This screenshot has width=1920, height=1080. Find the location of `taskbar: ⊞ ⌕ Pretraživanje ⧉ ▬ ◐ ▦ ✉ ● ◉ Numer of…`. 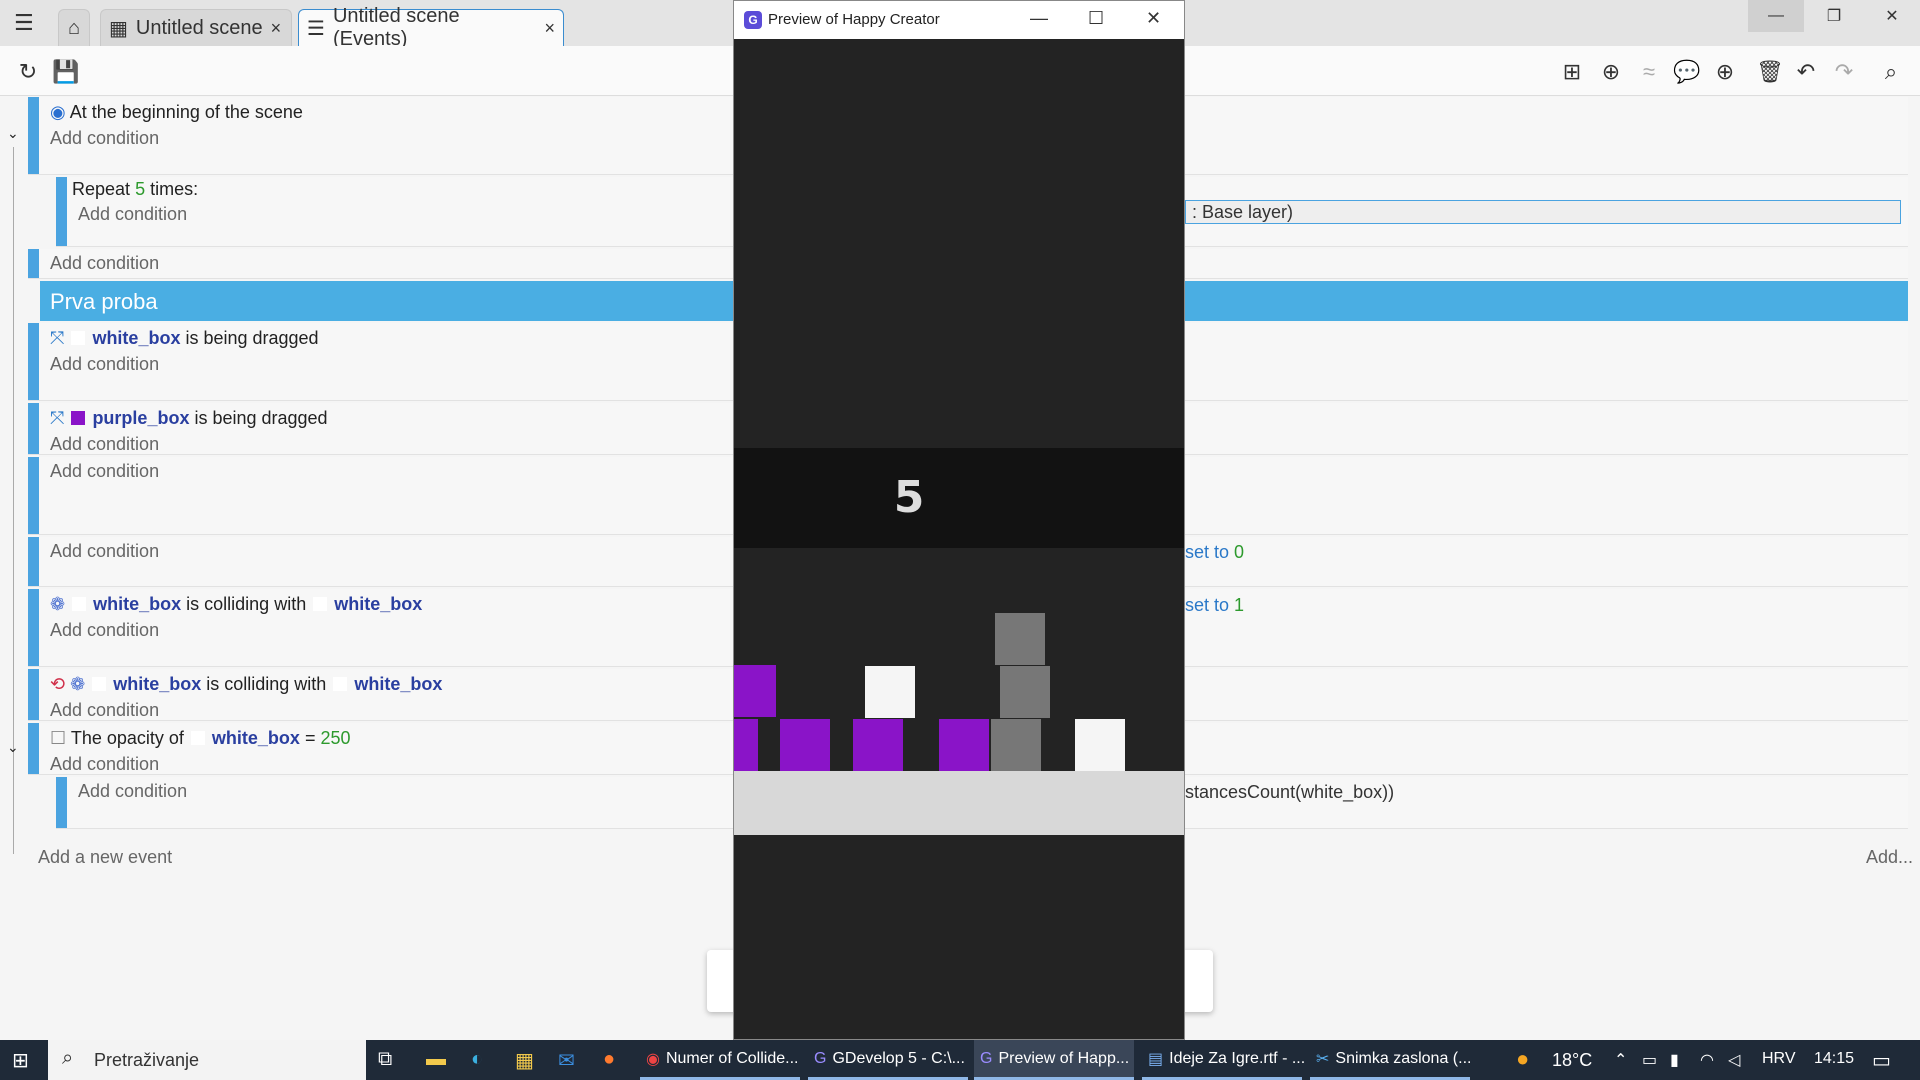

taskbar: ⊞ ⌕ Pretraživanje ⧉ ▬ ◐ ▦ ✉ ● ◉ Numer of… is located at coordinates (960, 1060).